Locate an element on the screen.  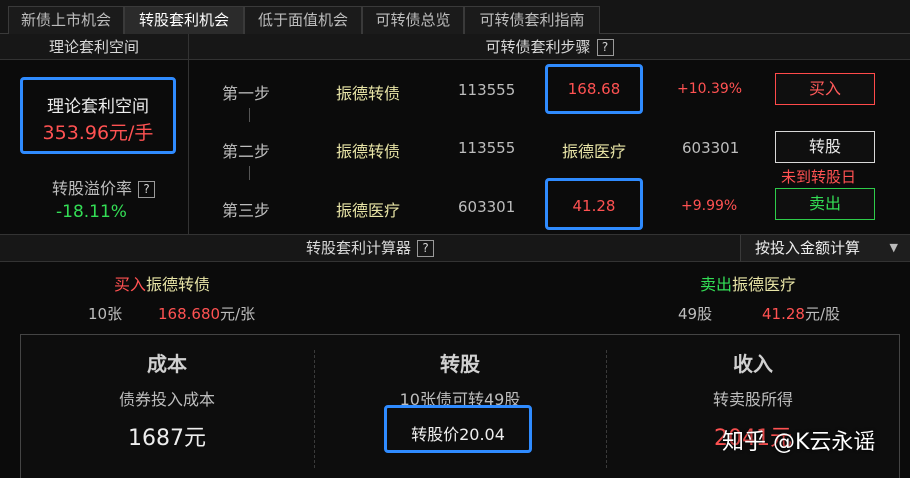
bond-change: +10.39% is located at coordinates (710, 89).